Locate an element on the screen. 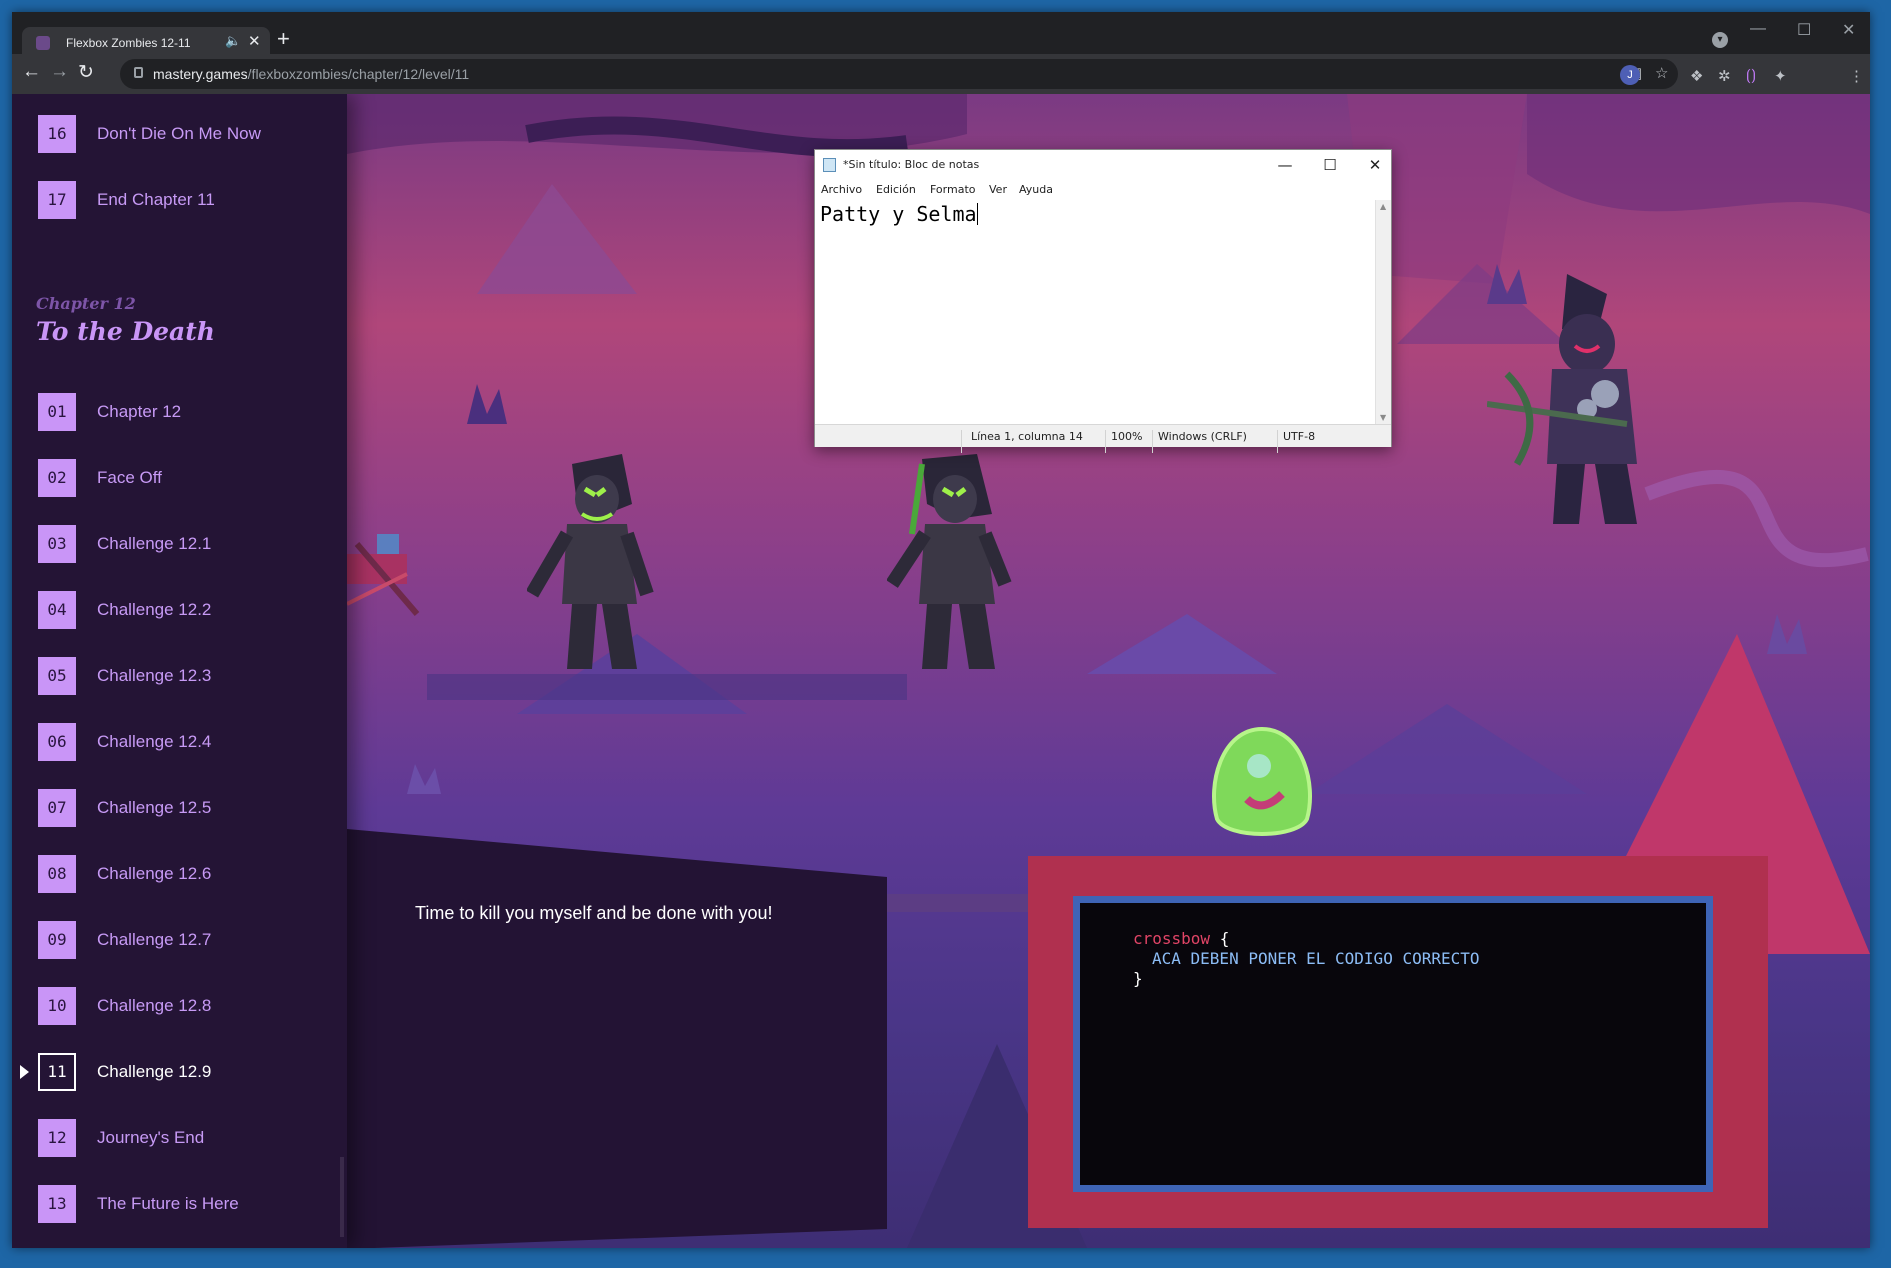  menu-formato: Formato is located at coordinates (953, 189).